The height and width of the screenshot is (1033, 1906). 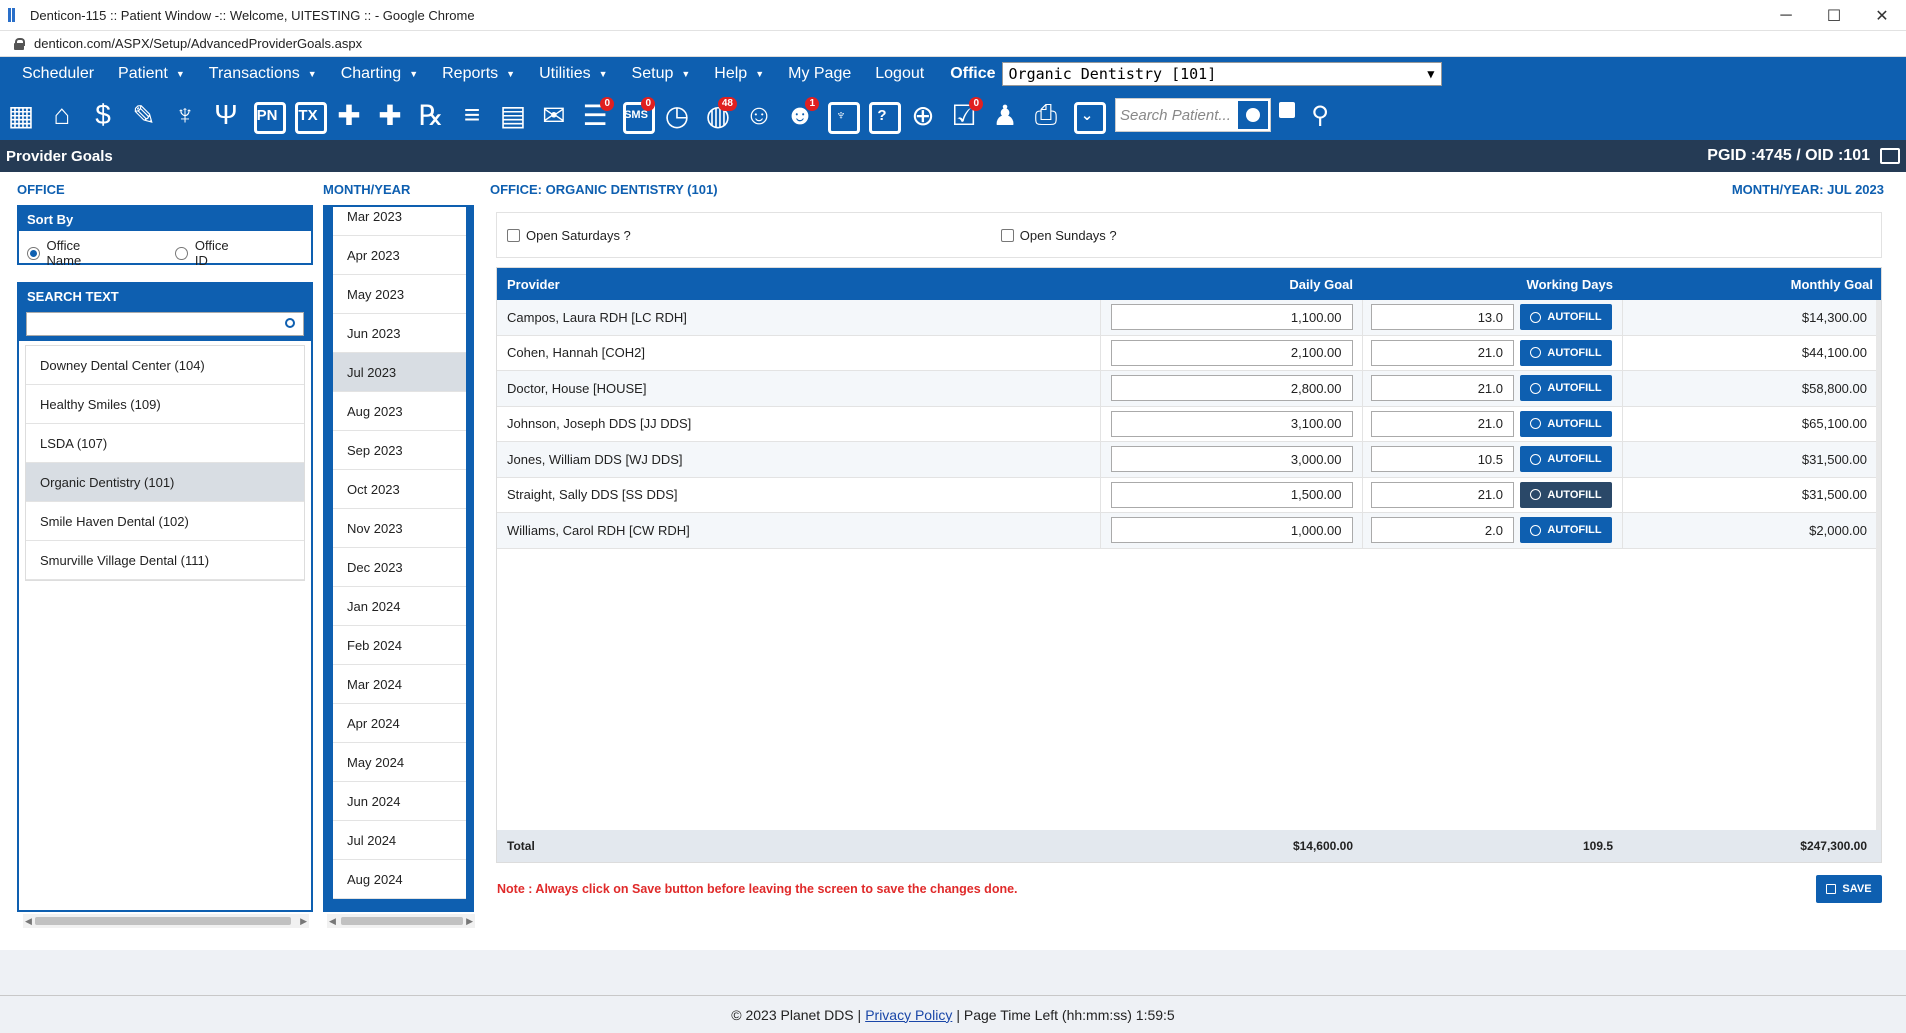 I want to click on open-saturdays-checkbox: Open Saturdays ?, so click(x=569, y=235).